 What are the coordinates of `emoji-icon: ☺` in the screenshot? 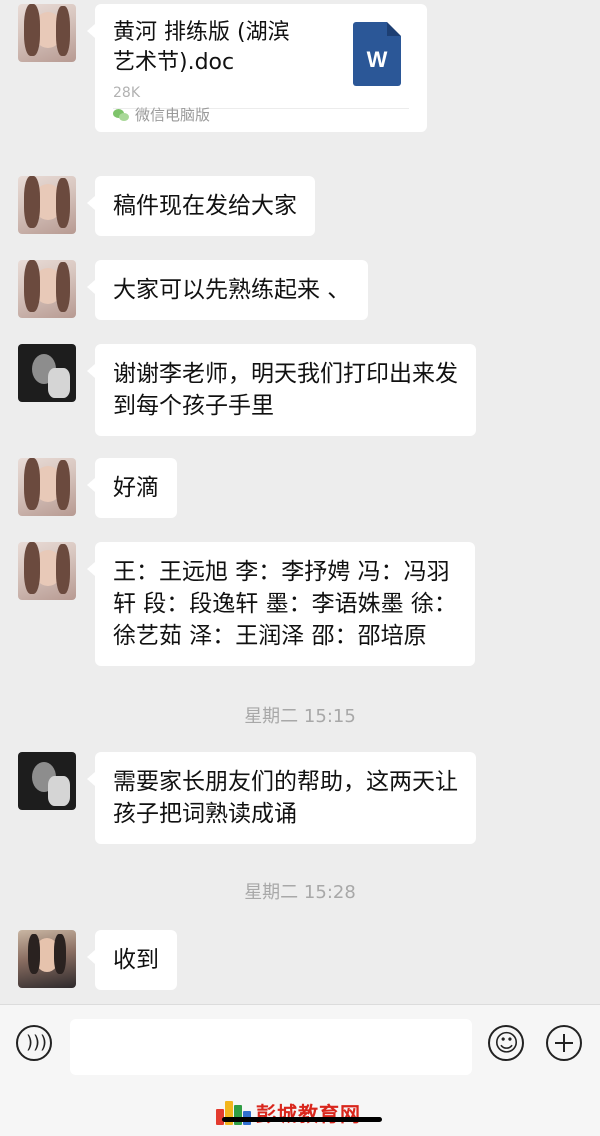 It's located at (506, 1043).